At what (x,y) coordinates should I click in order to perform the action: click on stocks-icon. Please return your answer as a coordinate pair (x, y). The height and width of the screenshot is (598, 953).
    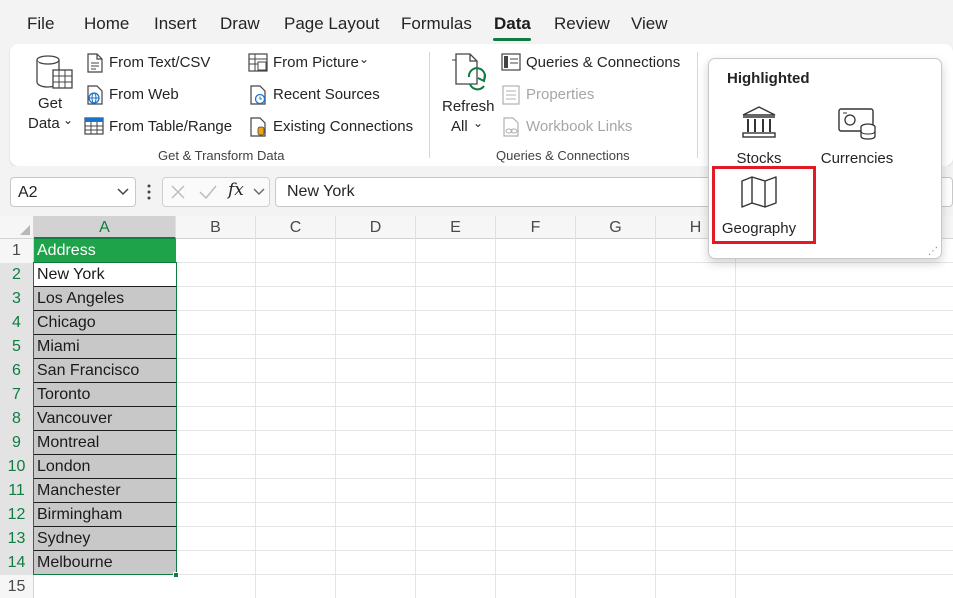
    Looking at the image, I should click on (759, 122).